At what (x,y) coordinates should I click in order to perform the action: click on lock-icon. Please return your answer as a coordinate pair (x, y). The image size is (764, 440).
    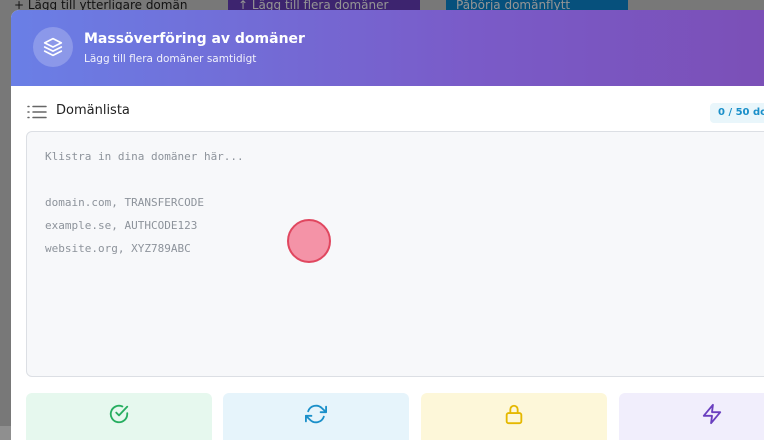
    Looking at the image, I should click on (514, 414).